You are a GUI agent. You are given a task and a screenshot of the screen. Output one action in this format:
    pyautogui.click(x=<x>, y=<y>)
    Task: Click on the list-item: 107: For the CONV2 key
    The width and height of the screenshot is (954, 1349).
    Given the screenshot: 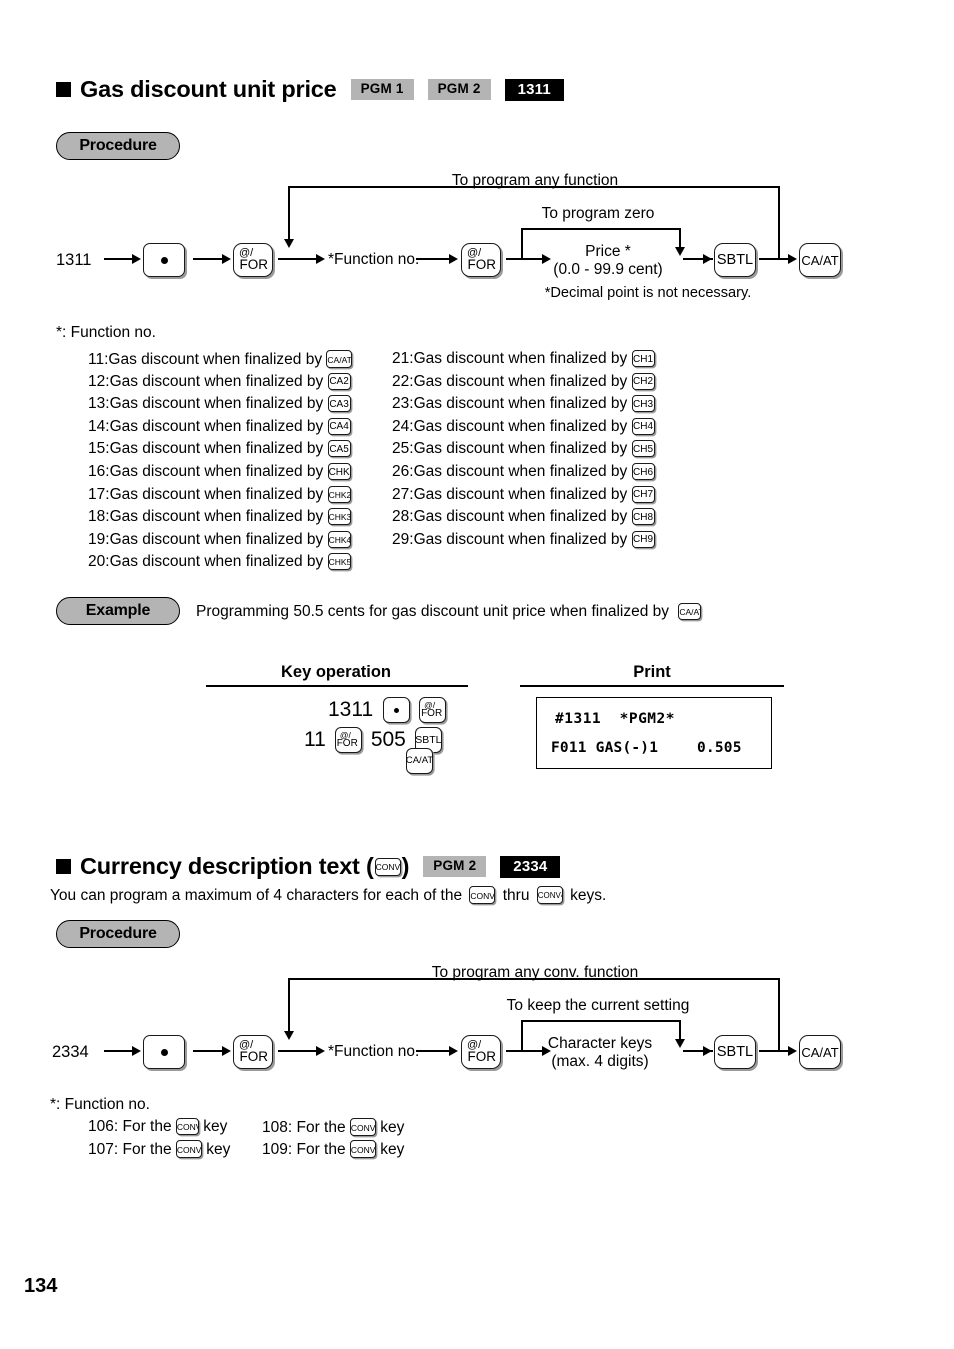 What is the action you would take?
    pyautogui.click(x=159, y=1149)
    